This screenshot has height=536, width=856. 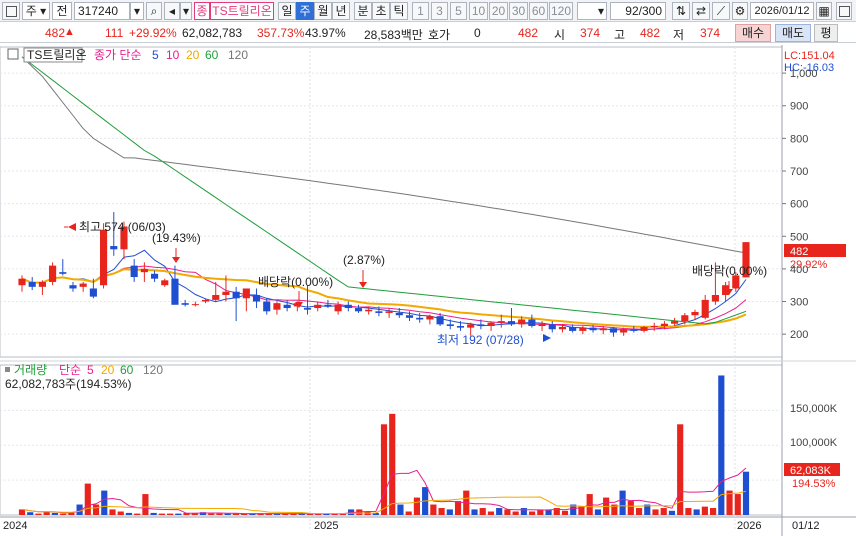 I want to click on interval-5: 5, so click(x=458, y=11).